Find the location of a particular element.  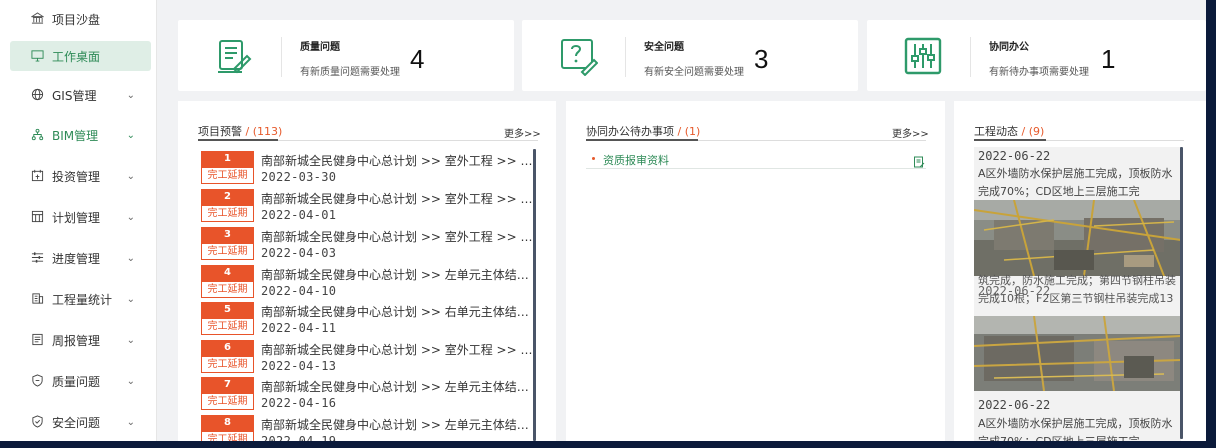

shield-check-icon is located at coordinates (37, 422).